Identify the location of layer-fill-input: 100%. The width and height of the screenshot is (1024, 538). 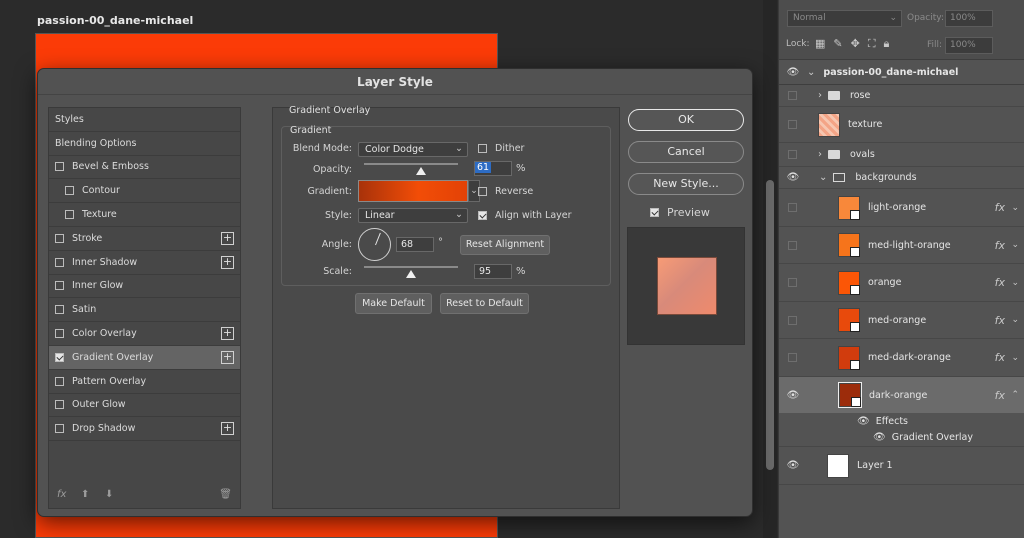
(969, 45).